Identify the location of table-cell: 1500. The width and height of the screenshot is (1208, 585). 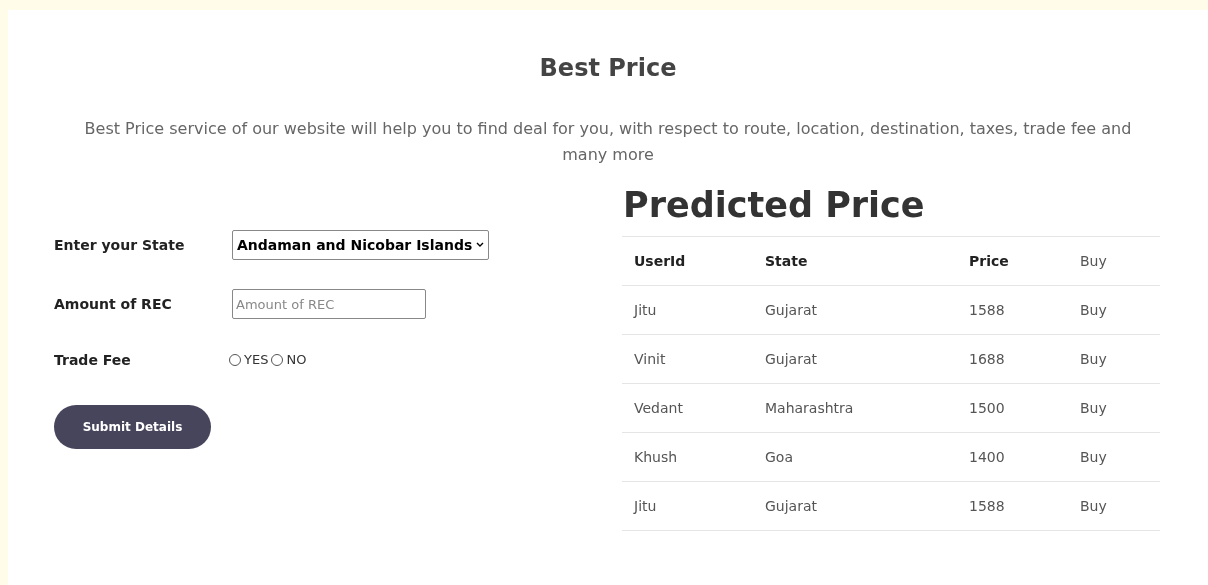
(1012, 408).